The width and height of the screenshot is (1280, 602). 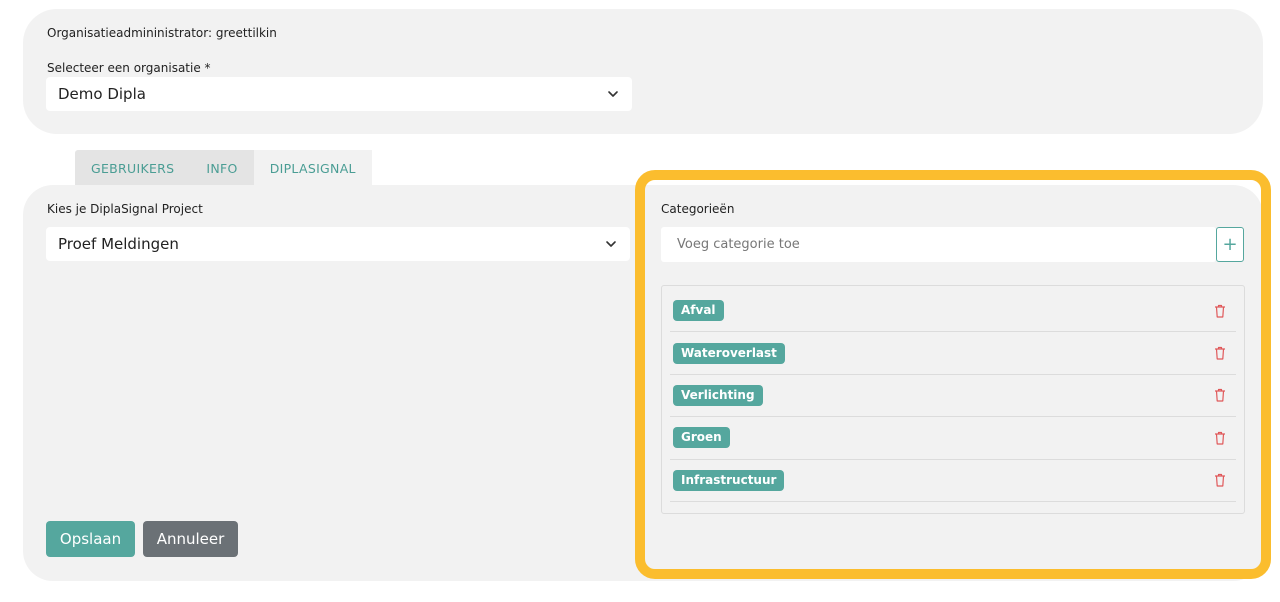 What do you see at coordinates (129, 68) in the screenshot?
I see `organization-label: Selecteer een organisatie *` at bounding box center [129, 68].